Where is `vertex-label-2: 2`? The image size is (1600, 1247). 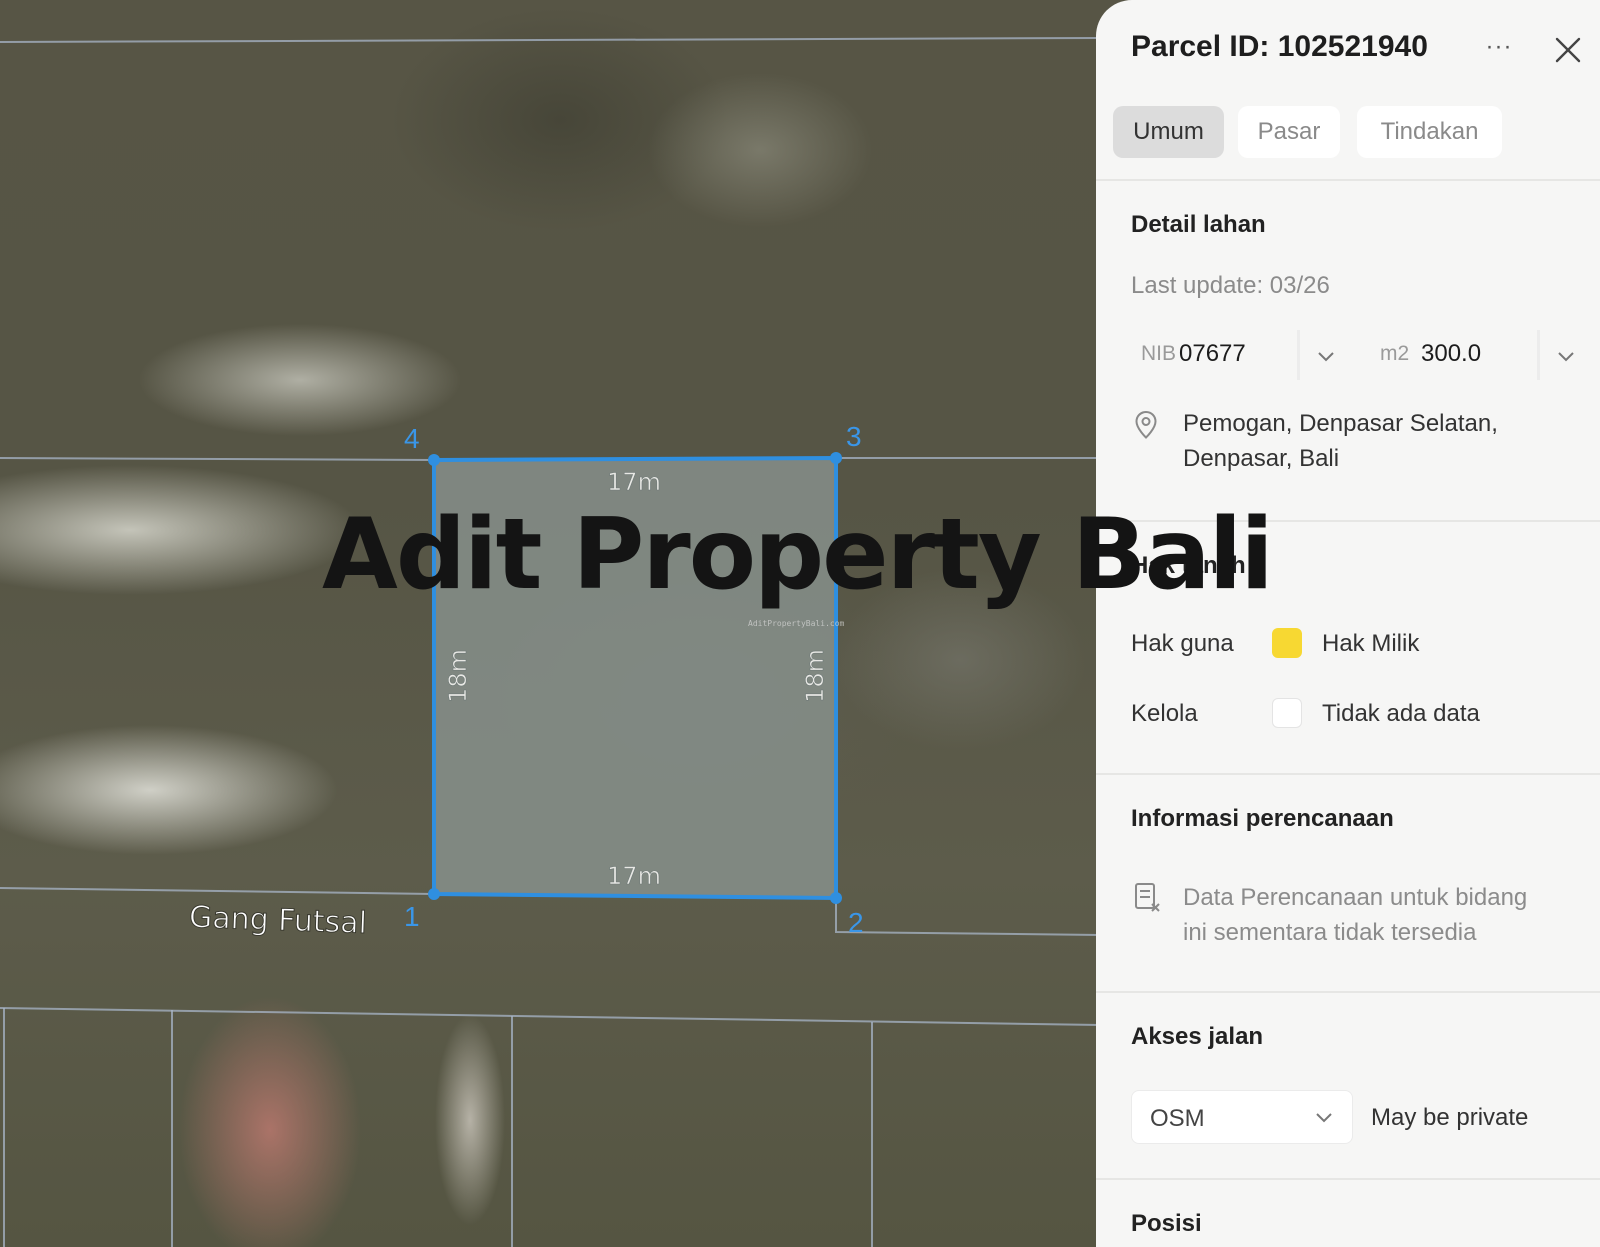 vertex-label-2: 2 is located at coordinates (856, 922).